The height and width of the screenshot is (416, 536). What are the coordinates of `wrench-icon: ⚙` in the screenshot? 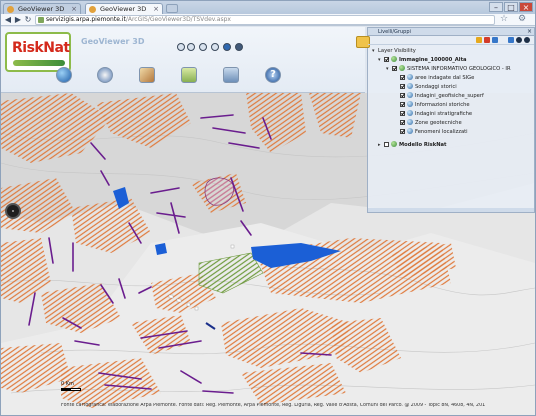 It's located at (522, 20).